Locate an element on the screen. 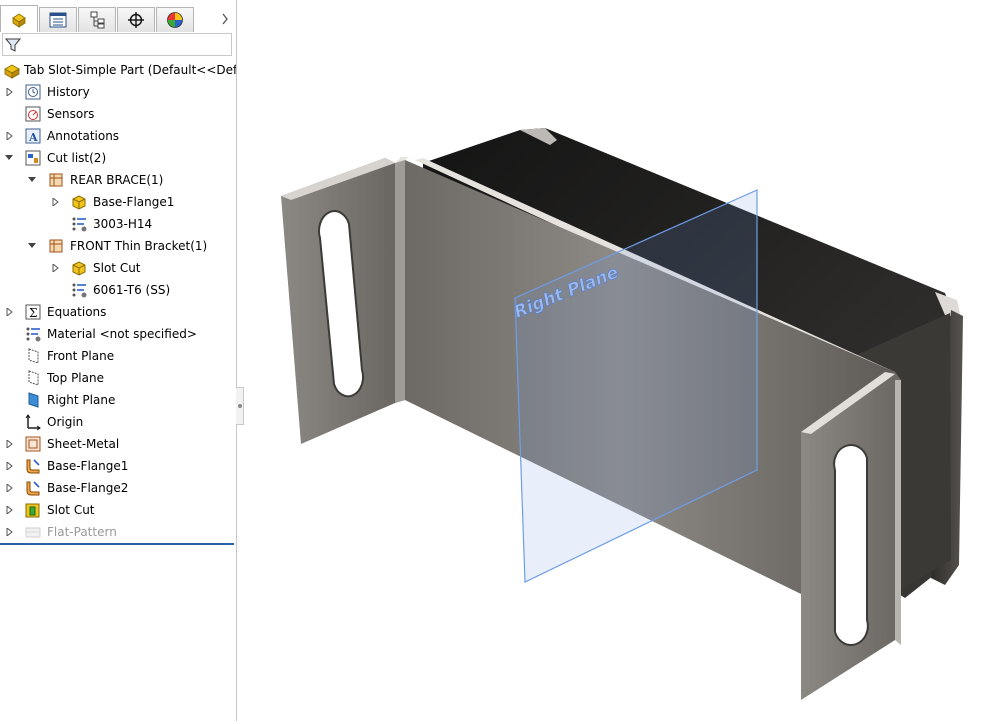  configuration-tree-icon is located at coordinates (97, 20).